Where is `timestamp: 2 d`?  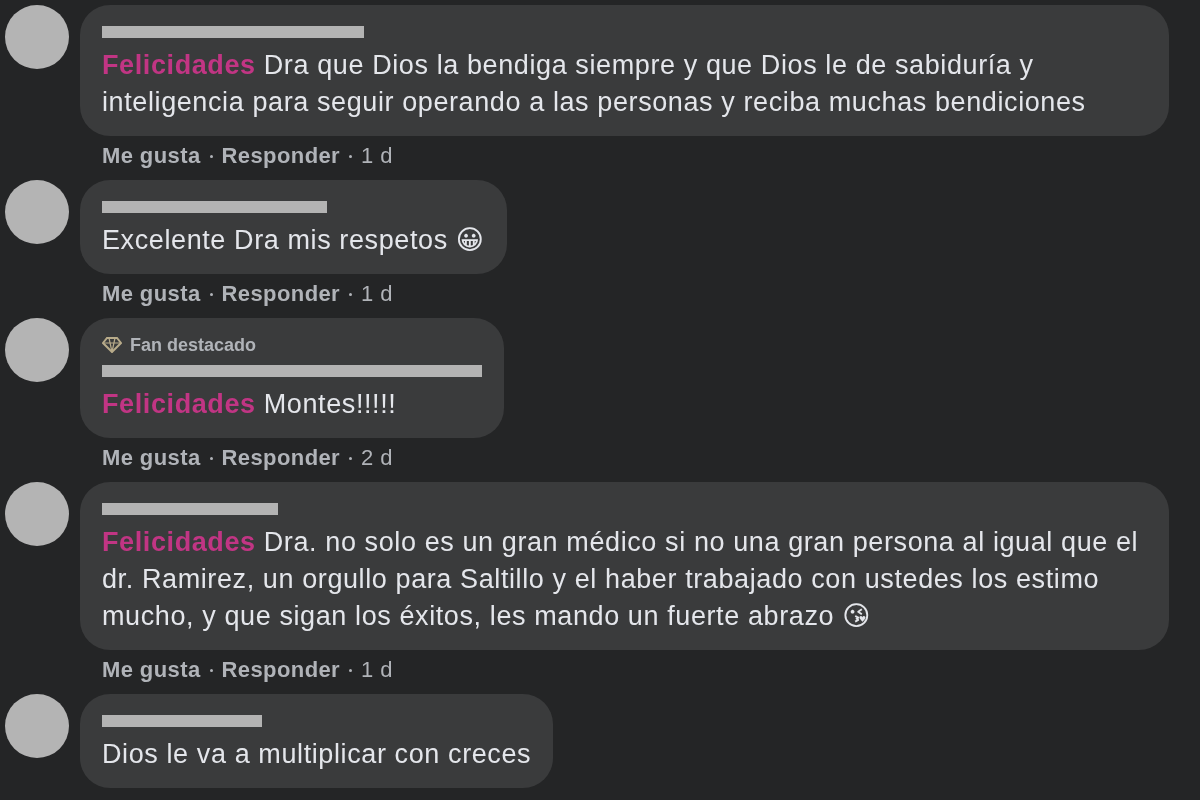 timestamp: 2 d is located at coordinates (377, 458).